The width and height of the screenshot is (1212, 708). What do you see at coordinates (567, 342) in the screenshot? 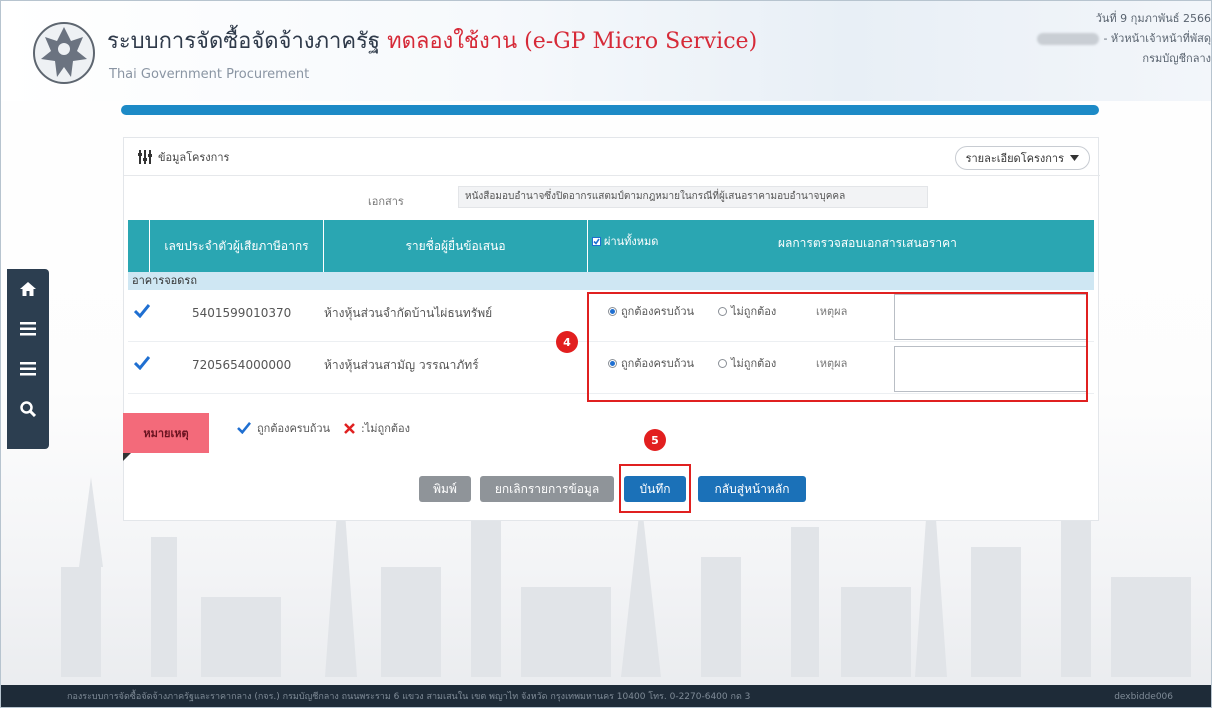
I see `step-4-badge: 4` at bounding box center [567, 342].